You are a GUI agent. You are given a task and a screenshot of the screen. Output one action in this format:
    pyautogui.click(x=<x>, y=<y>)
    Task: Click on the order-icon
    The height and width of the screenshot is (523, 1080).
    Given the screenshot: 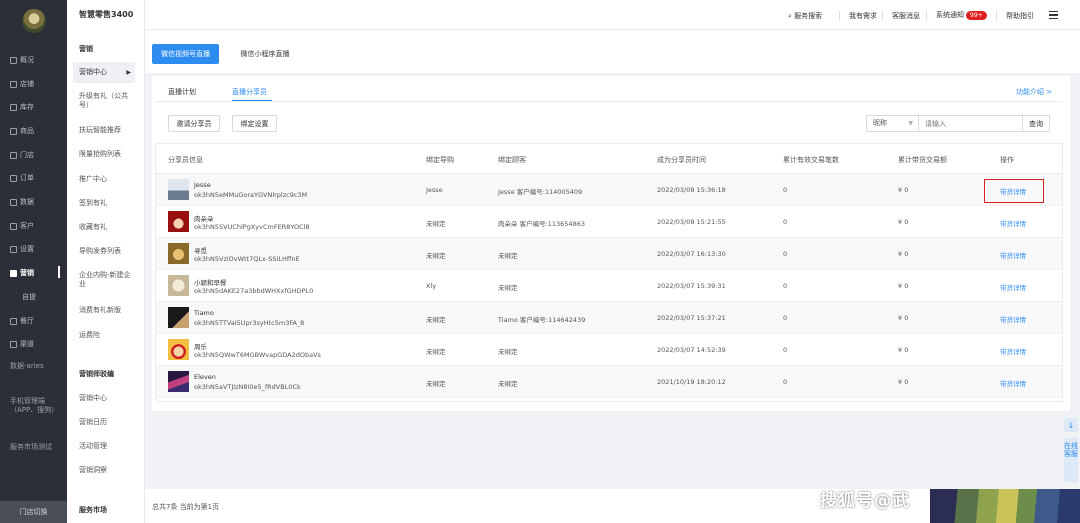 What is the action you would take?
    pyautogui.click(x=13, y=178)
    